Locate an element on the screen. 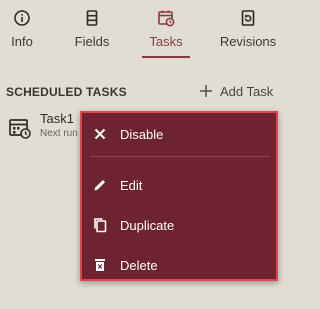 The width and height of the screenshot is (320, 309). pencil-icon is located at coordinates (99, 185).